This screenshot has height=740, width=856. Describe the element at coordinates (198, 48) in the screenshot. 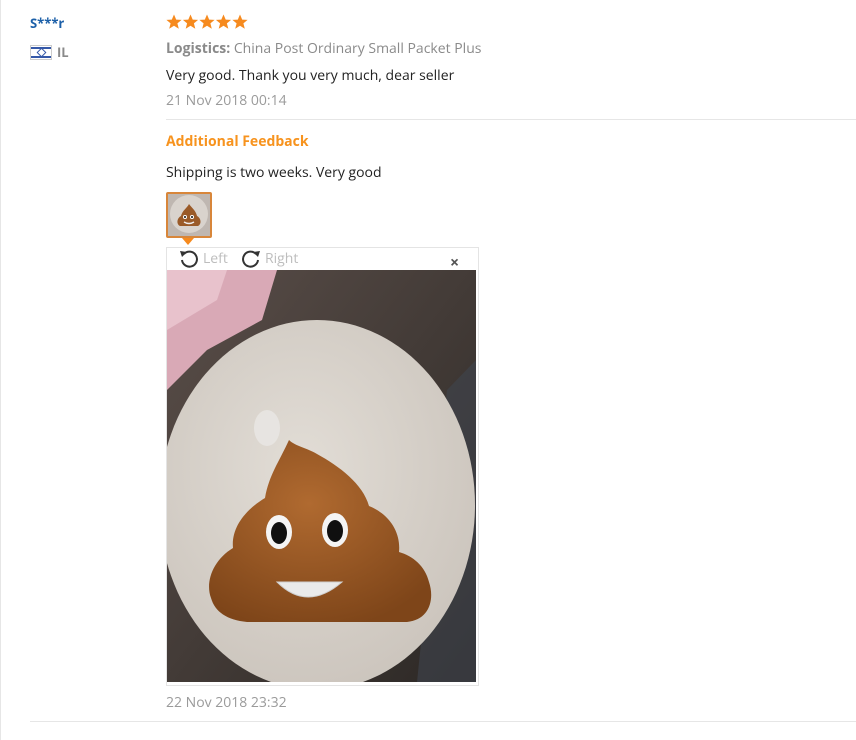

I see `logistics-label: Logistics:` at that location.